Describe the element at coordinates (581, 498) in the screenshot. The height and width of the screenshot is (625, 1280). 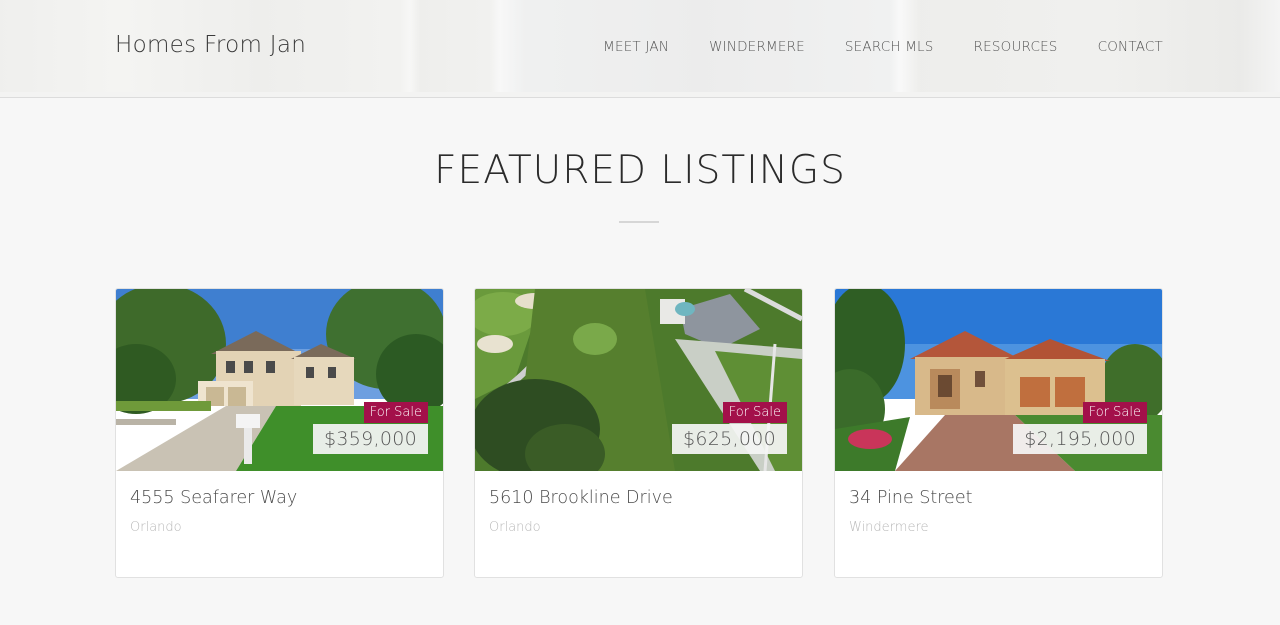
I see `listing-address: 5610 Brookline Drive` at that location.